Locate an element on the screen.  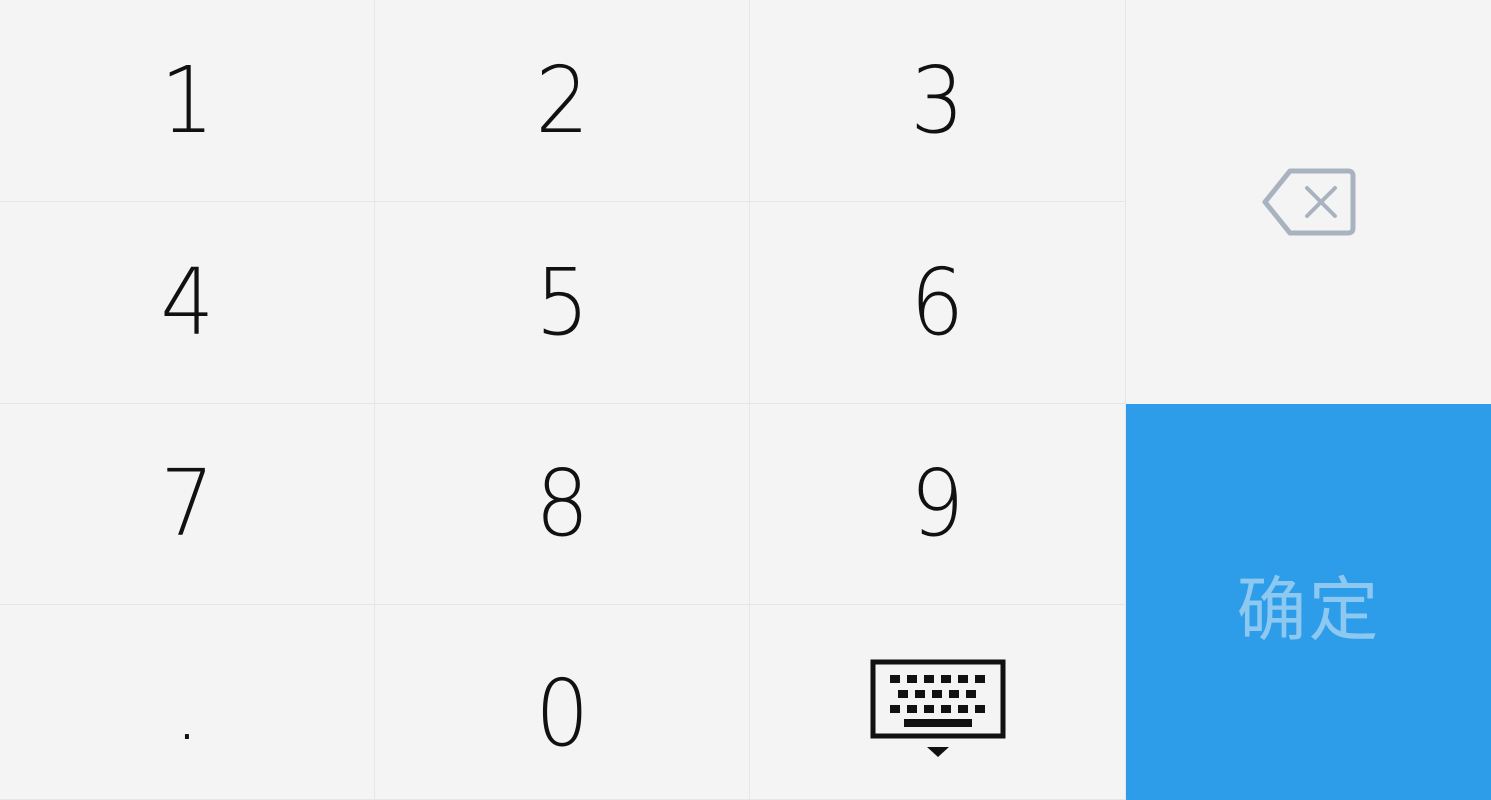
key-0-label: 0 is located at coordinates (562, 713).